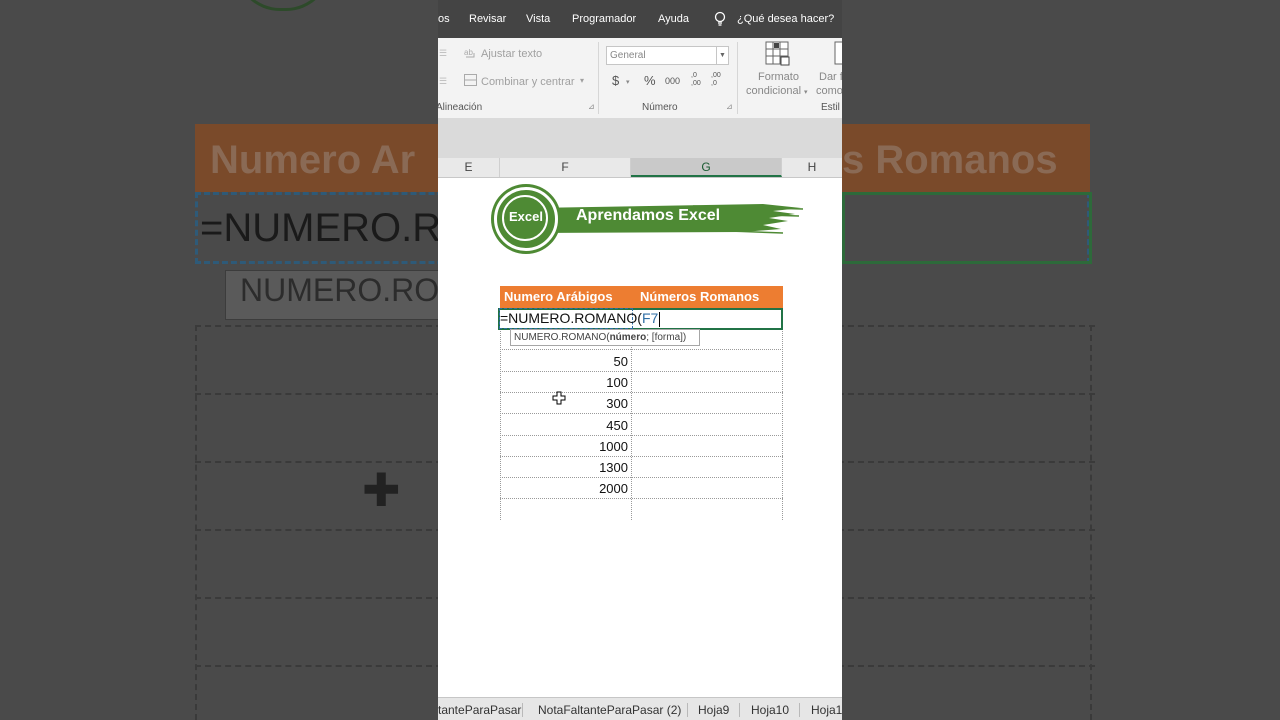 The height and width of the screenshot is (720, 1280). What do you see at coordinates (628, 82) in the screenshot?
I see `currency-dropdown-icon: ▾` at bounding box center [628, 82].